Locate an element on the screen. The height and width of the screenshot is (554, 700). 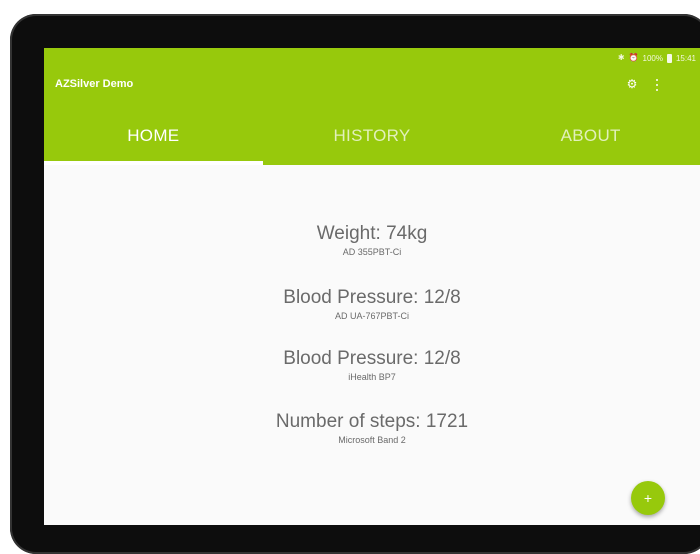
more-vert-icon is located at coordinates (657, 85).